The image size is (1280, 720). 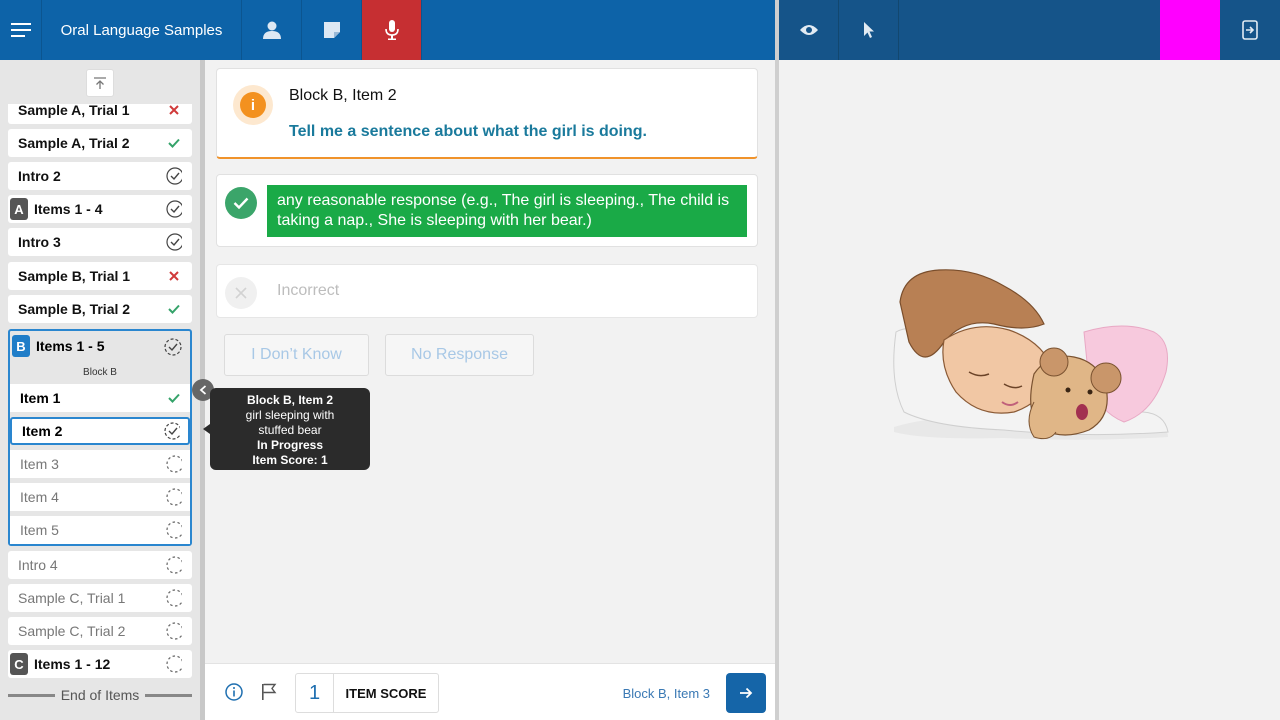 What do you see at coordinates (315, 693) in the screenshot?
I see `item-score-value: 1` at bounding box center [315, 693].